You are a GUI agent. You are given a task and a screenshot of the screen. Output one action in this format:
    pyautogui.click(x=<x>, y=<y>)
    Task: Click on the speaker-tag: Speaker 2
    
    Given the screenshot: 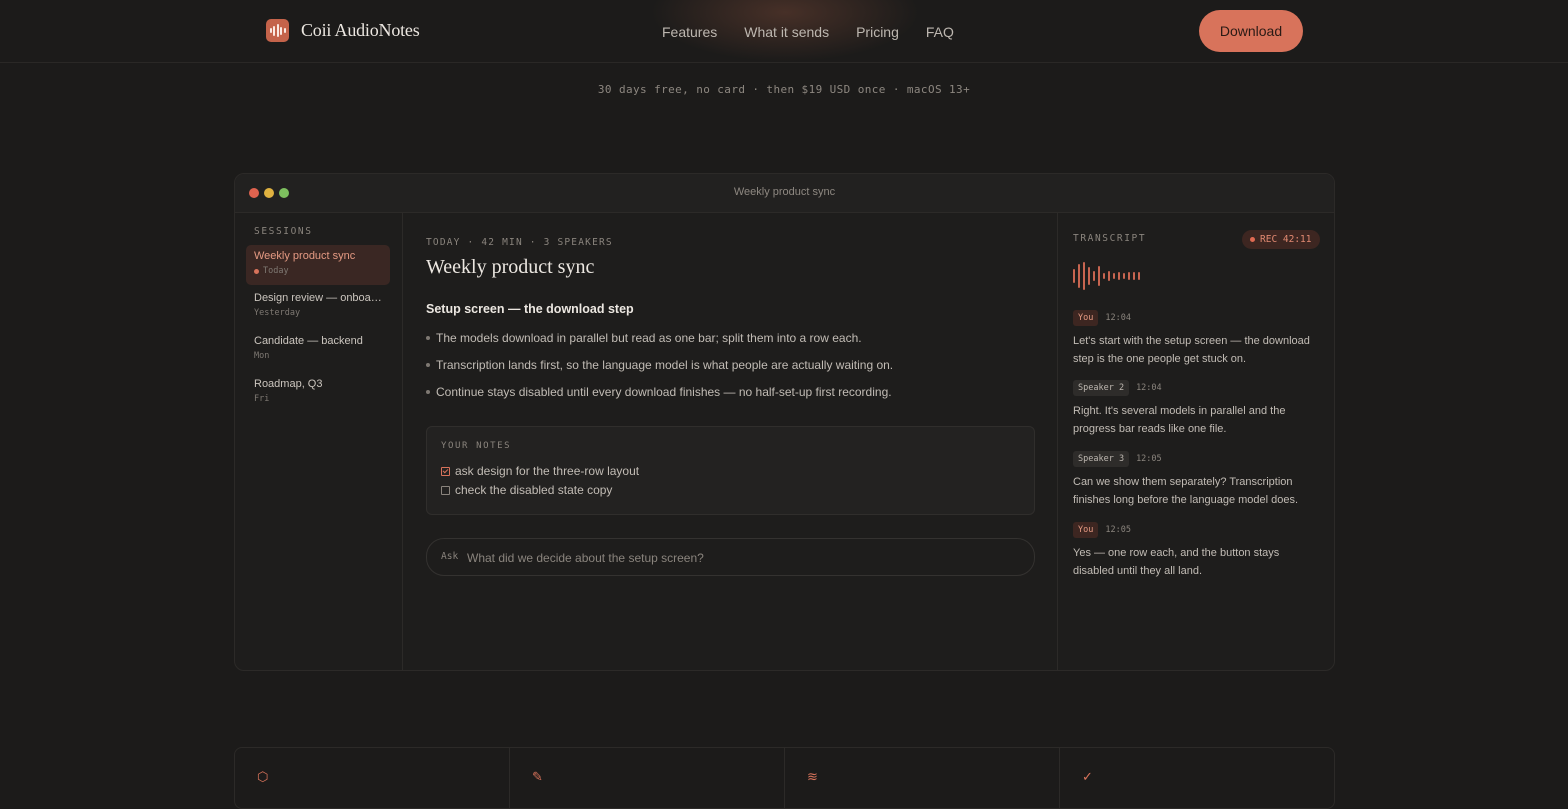 What is the action you would take?
    pyautogui.click(x=1101, y=388)
    